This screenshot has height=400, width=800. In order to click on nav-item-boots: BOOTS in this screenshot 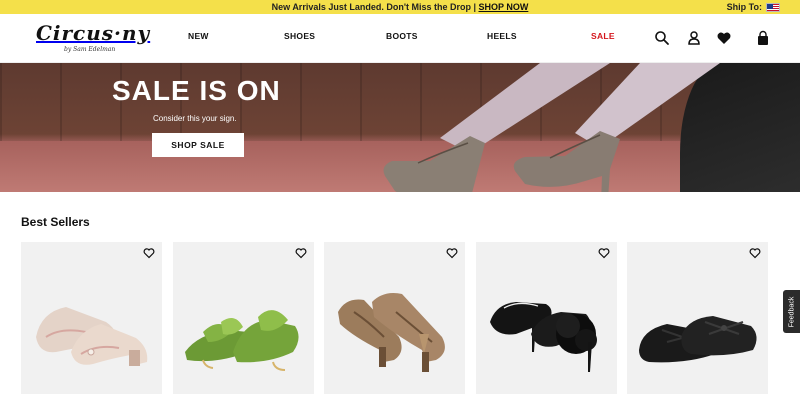, I will do `click(402, 36)`.